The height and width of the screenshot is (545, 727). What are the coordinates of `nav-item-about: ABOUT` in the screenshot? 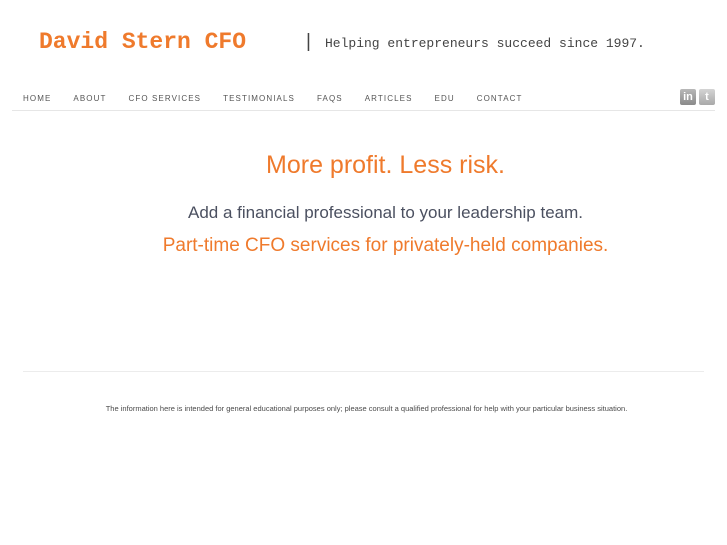 It's located at (89, 98).